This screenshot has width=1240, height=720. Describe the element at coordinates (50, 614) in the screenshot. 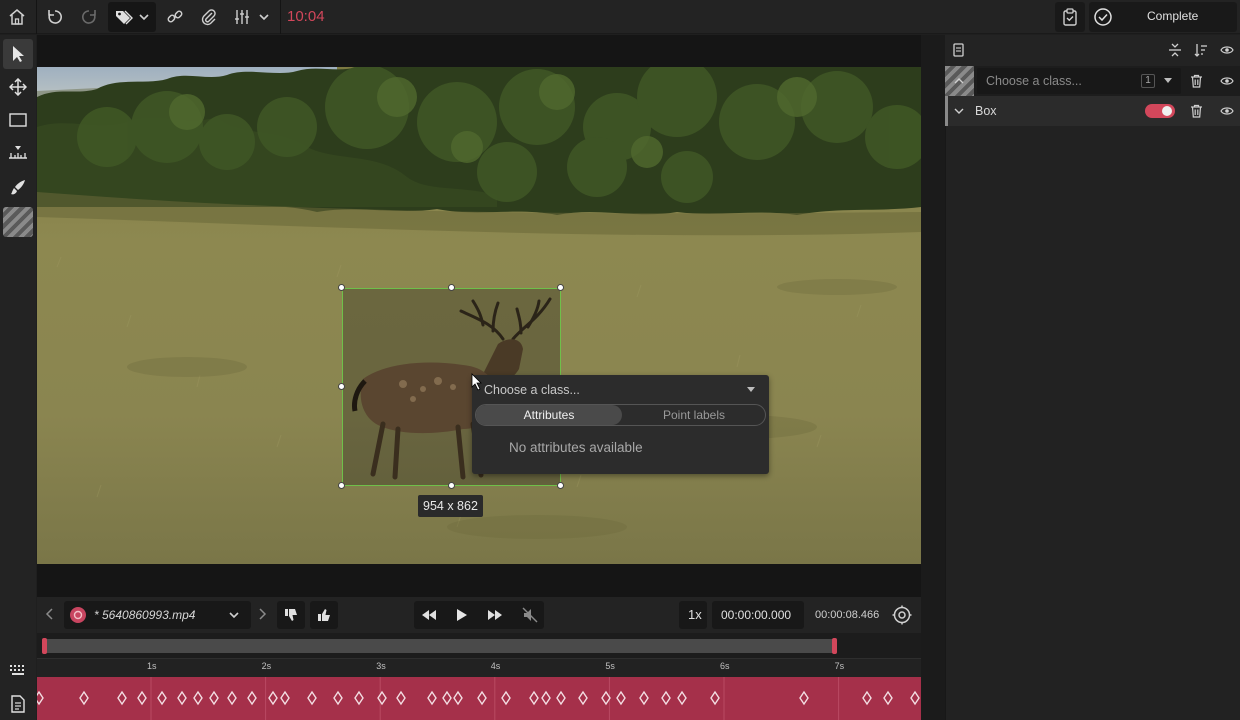

I see `chevron-left-icon` at that location.